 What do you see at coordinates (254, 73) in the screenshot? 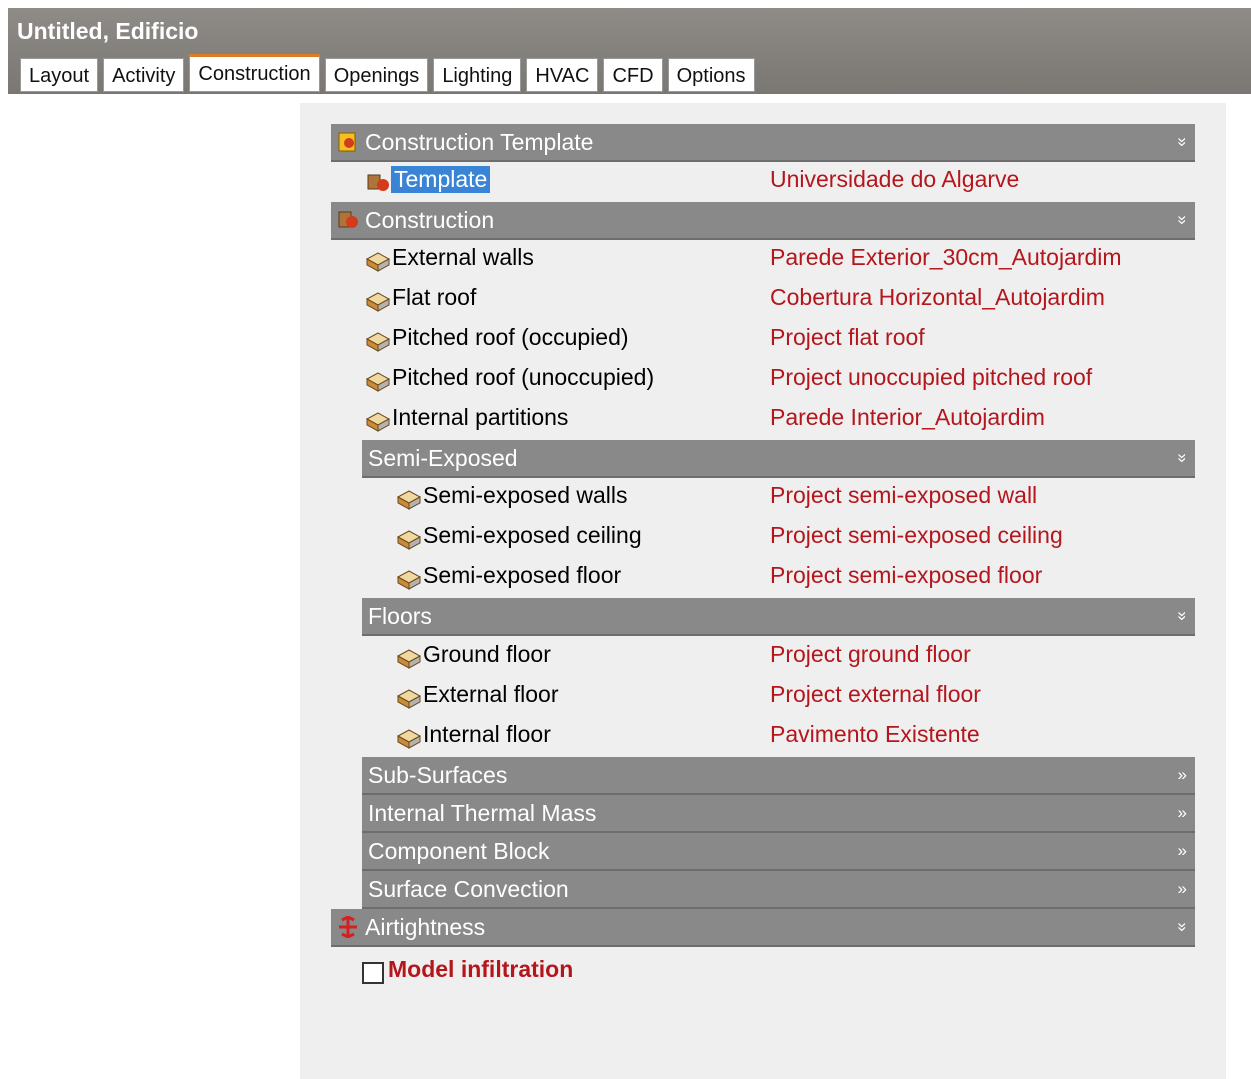
I see `tab-construction: Construction` at bounding box center [254, 73].